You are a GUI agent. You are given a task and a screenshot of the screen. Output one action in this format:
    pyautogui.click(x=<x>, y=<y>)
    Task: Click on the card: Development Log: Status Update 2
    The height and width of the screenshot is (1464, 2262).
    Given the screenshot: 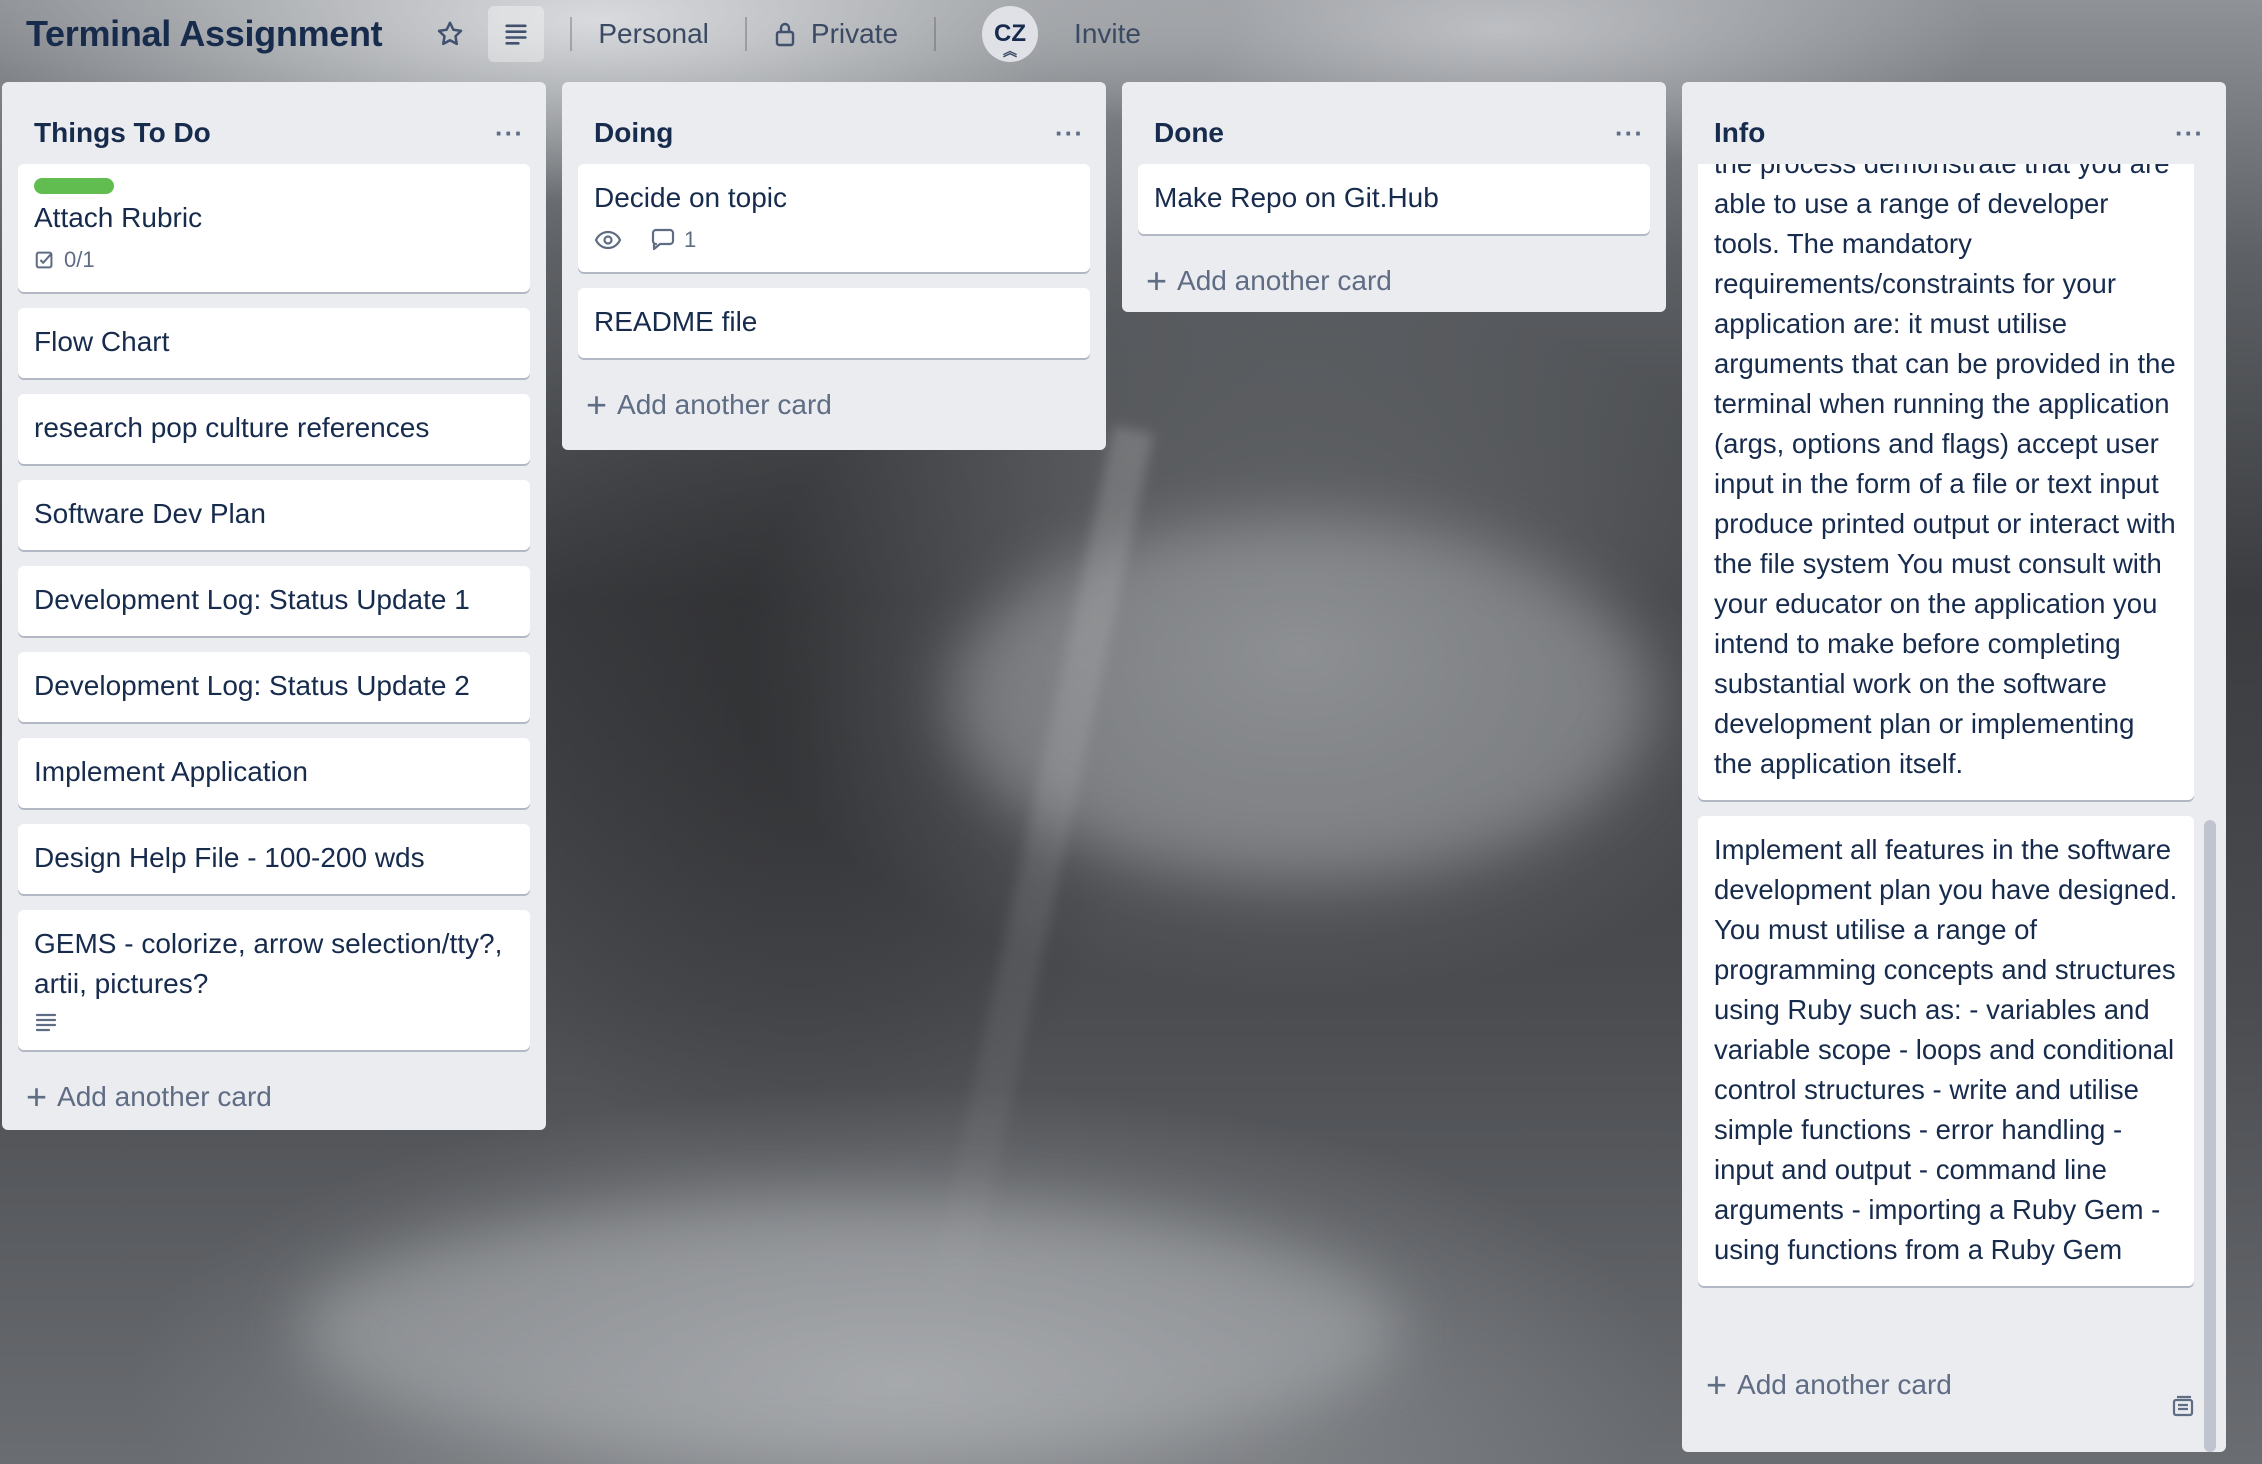 What is the action you would take?
    pyautogui.click(x=274, y=687)
    